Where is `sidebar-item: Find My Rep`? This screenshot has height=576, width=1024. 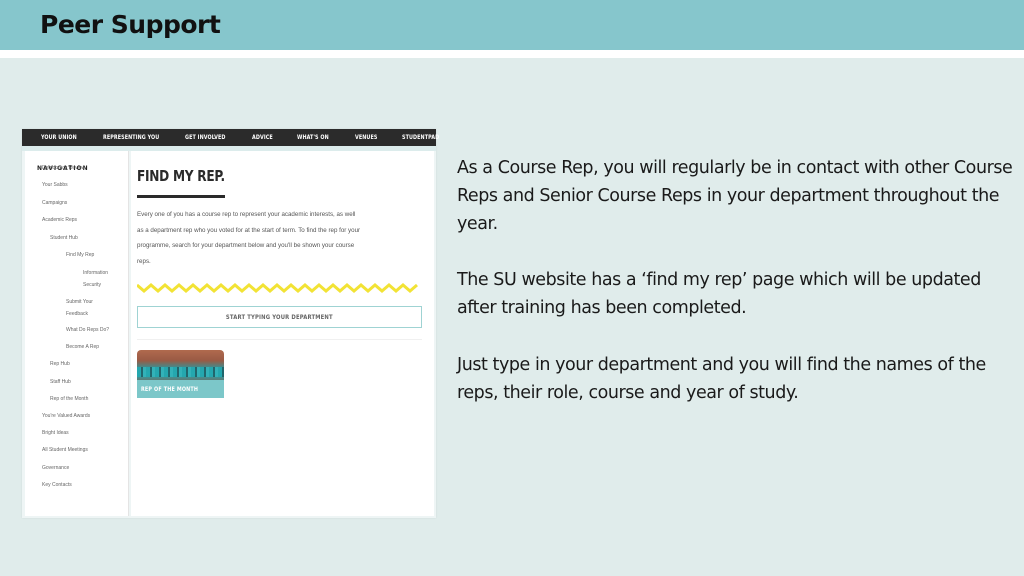 sidebar-item: Find My Rep is located at coordinates (80, 255).